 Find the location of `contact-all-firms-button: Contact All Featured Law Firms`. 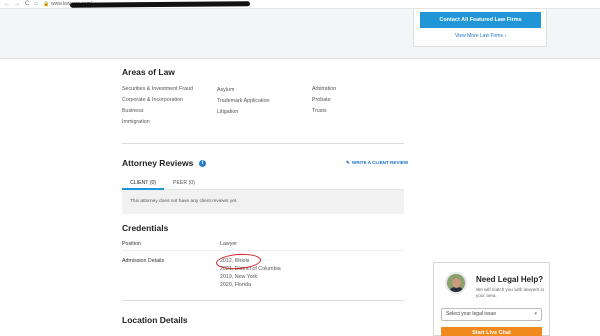

contact-all-firms-button: Contact All Featured Law Firms is located at coordinates (480, 20).